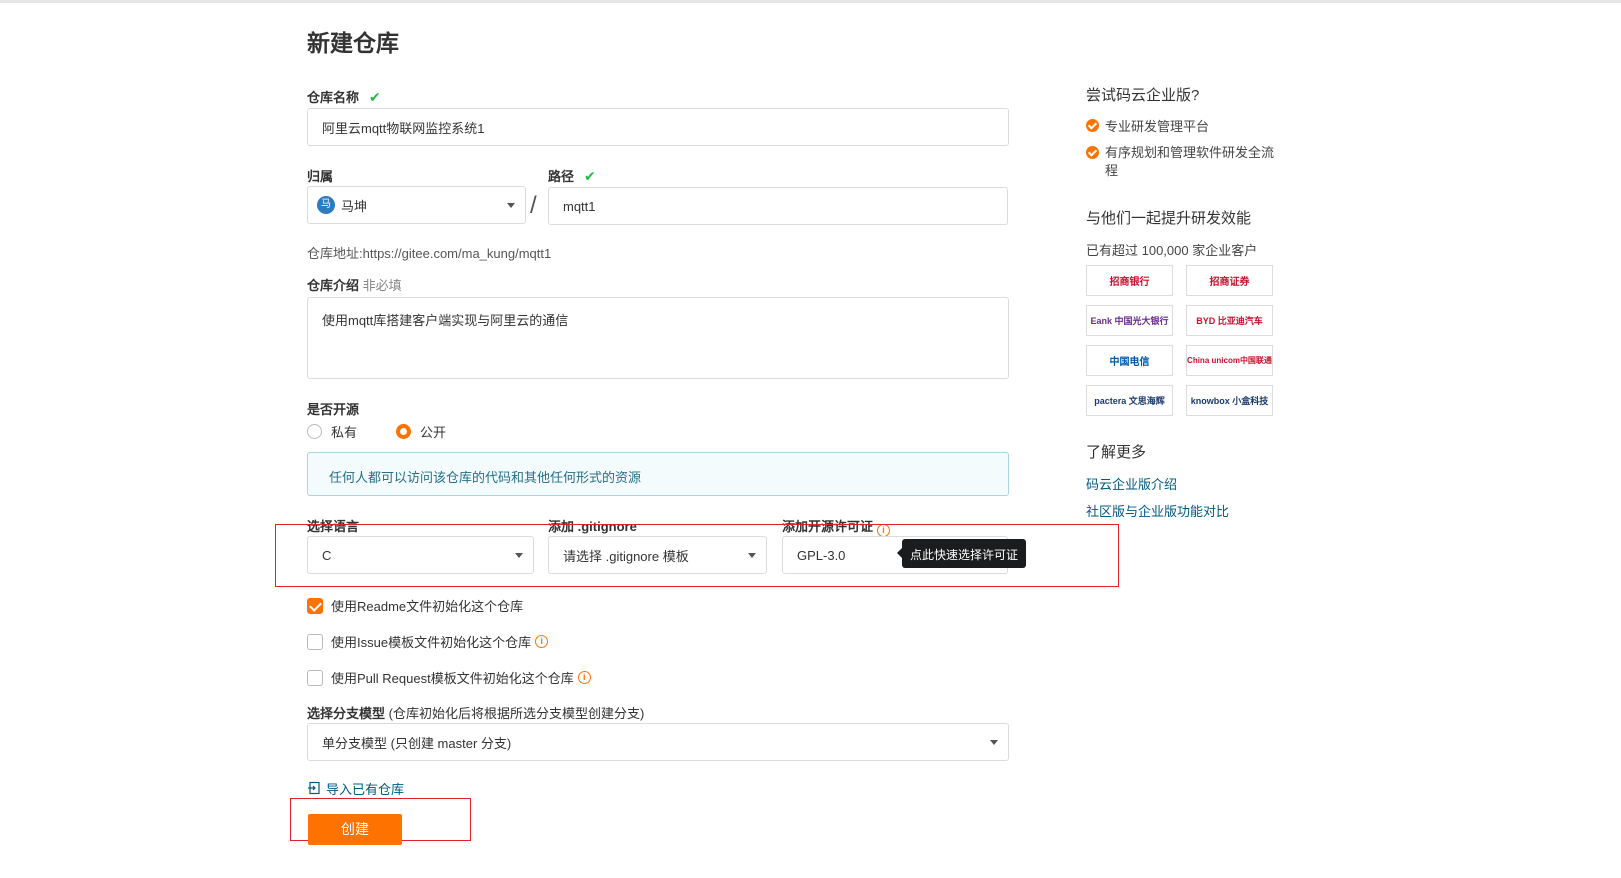 Image resolution: width=1621 pixels, height=878 pixels. I want to click on gitignore-select: 请选择 .gitignore 模板, so click(657, 555).